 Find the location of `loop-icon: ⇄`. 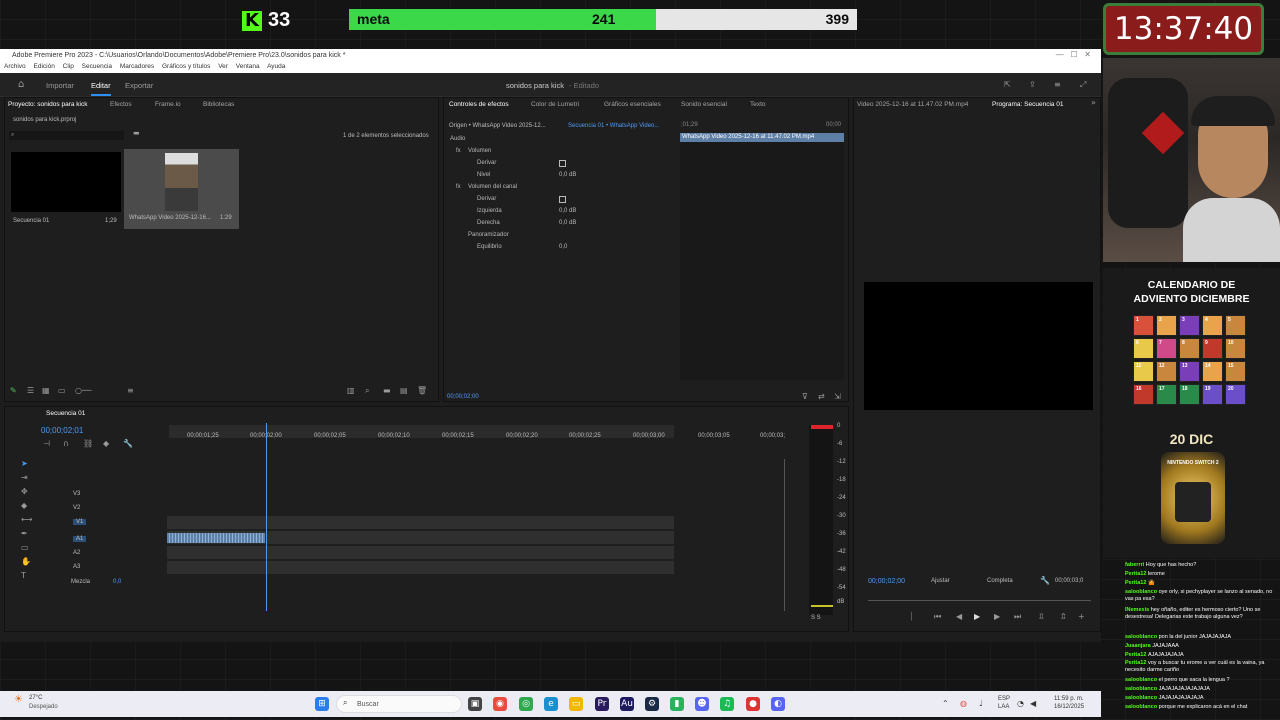

loop-icon: ⇄ is located at coordinates (821, 396).